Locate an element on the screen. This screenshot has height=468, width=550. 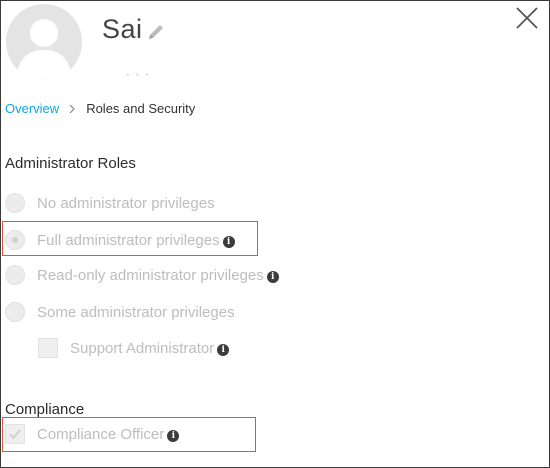
radio-label: Read-only administrator privileges i is located at coordinates (158, 275).